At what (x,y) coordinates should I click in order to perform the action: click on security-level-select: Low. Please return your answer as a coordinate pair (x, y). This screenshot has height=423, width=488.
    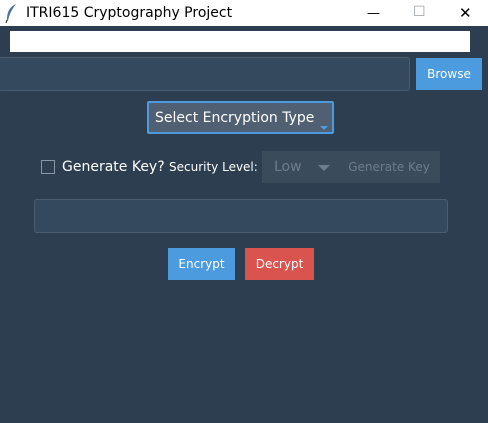
    Looking at the image, I should click on (300, 167).